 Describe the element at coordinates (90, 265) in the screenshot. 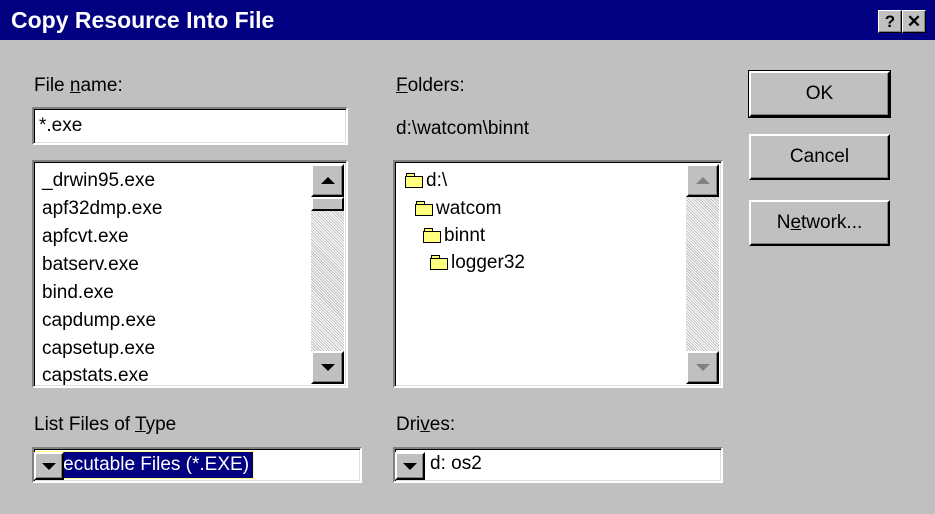

I see `file-item-batserv: batserv.exe` at that location.